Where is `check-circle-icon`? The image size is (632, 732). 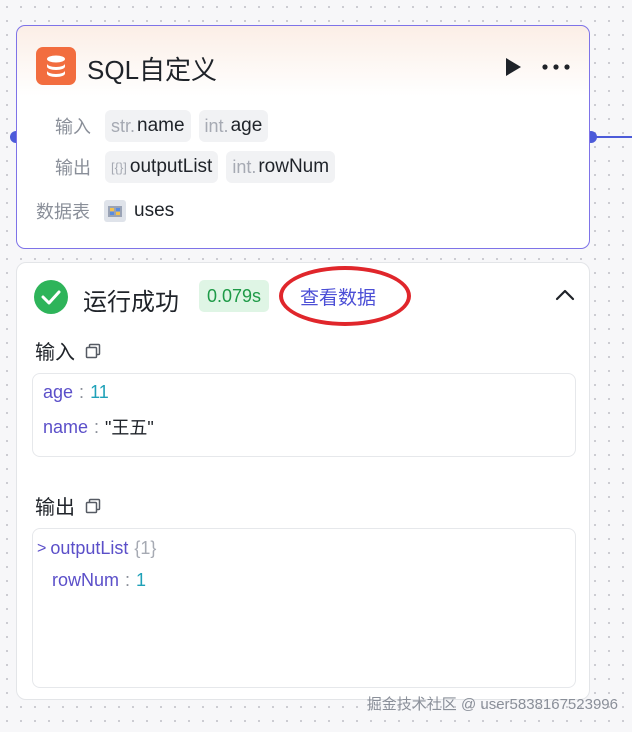 check-circle-icon is located at coordinates (51, 297).